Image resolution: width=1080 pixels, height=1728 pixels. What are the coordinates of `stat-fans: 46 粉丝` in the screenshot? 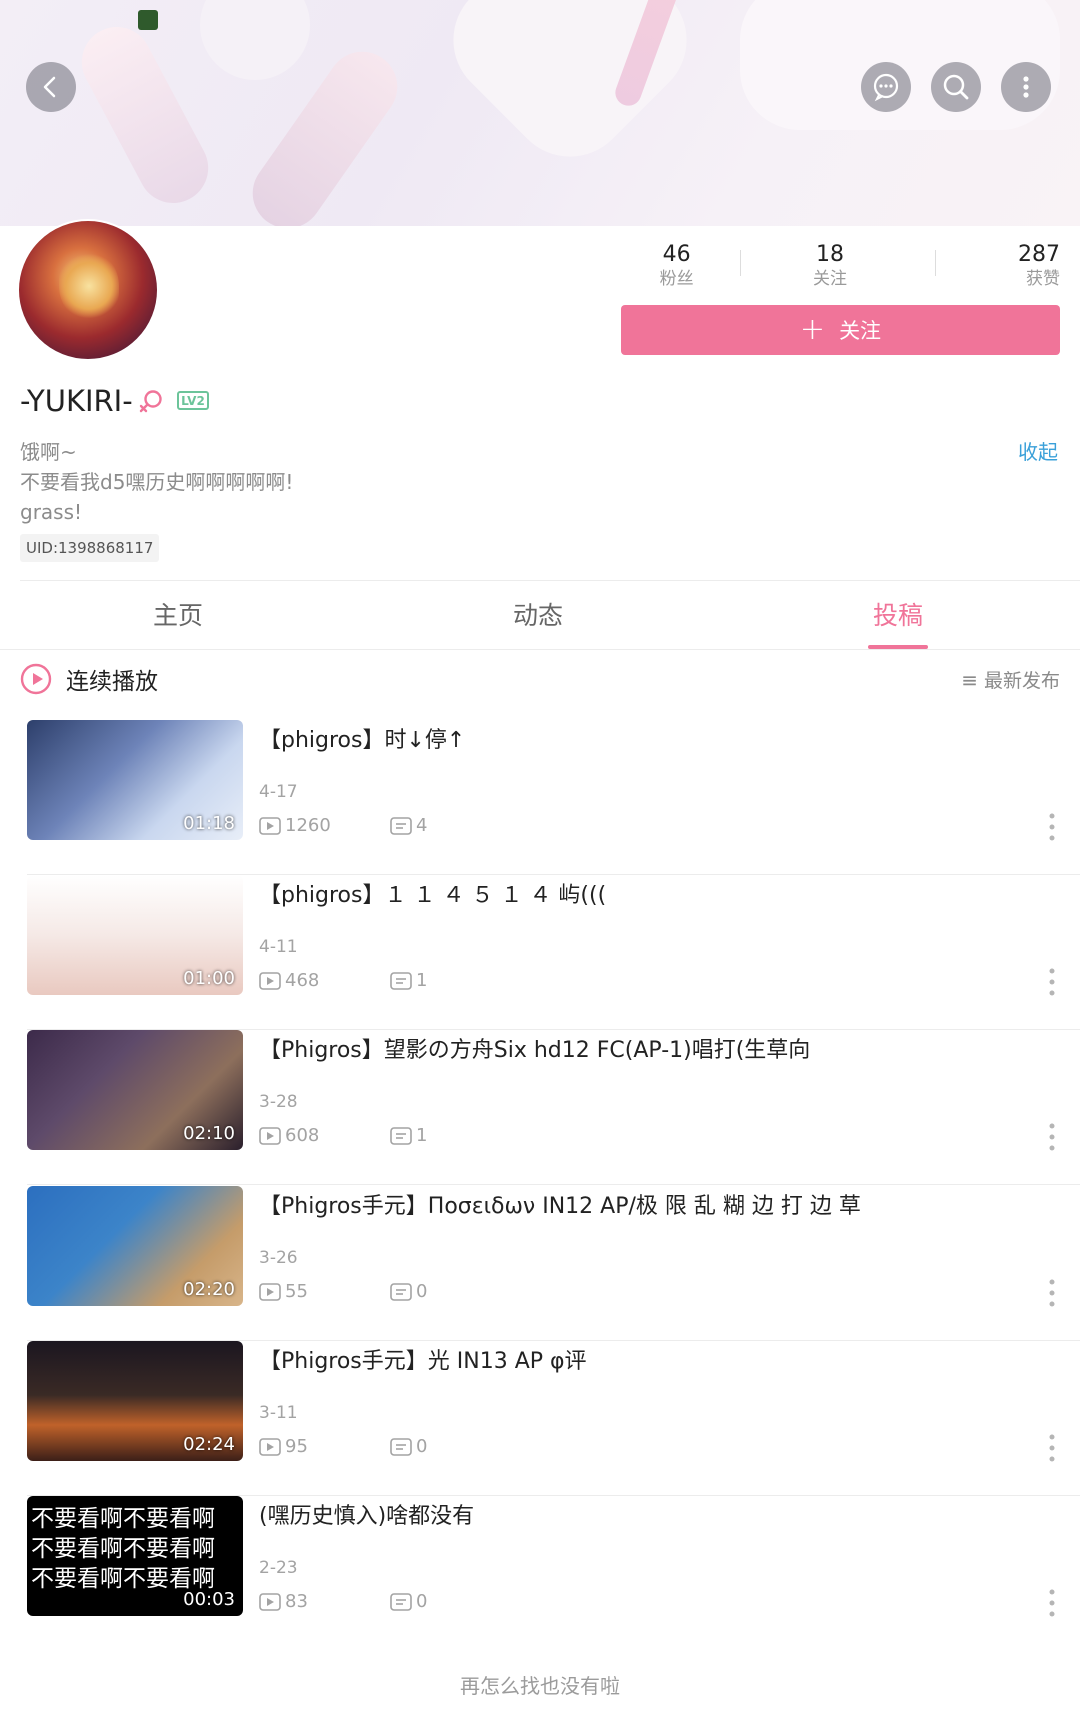 It's located at (676, 267).